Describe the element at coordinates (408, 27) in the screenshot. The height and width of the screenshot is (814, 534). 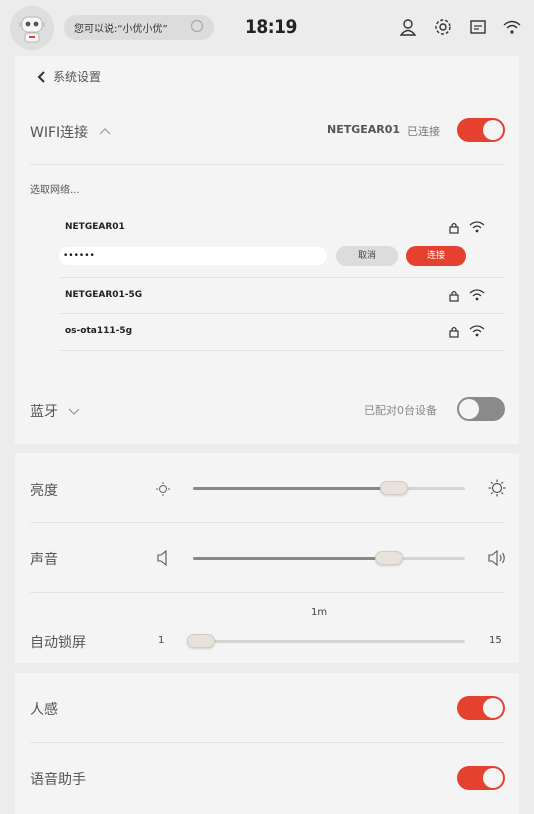
I see `user-icon` at that location.